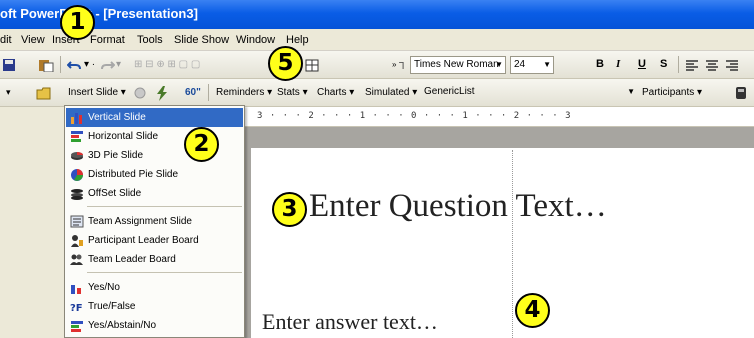  Describe the element at coordinates (154, 117) in the screenshot. I see `menu-item-vertical-slide: Vertical Slide` at that location.